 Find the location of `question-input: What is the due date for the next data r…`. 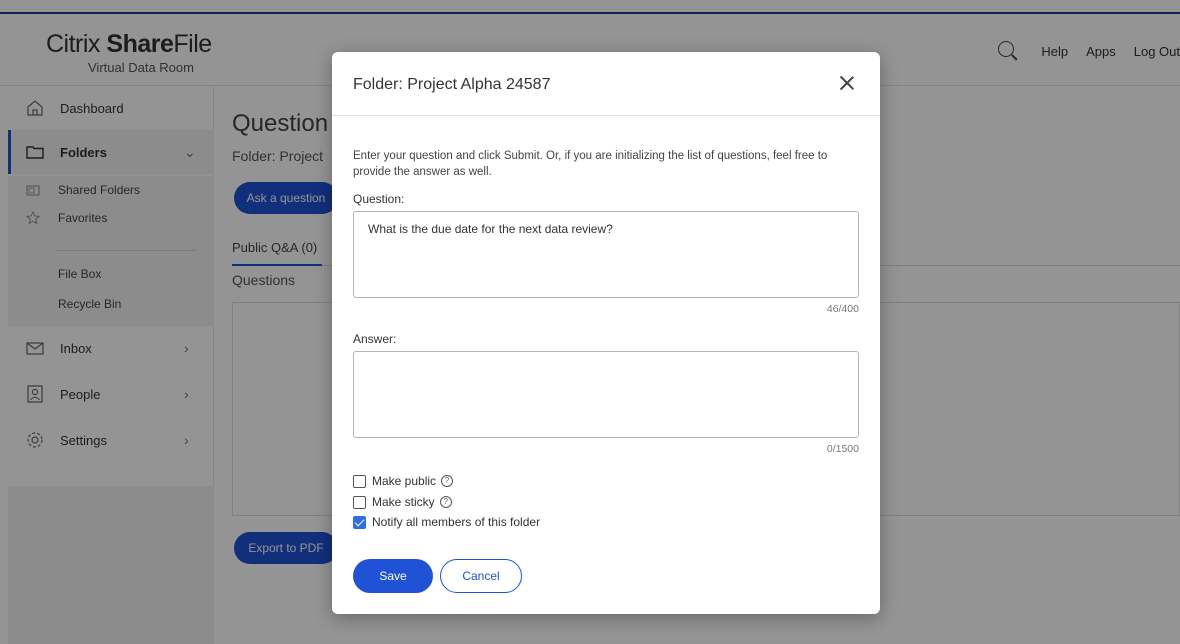

question-input: What is the due date for the next data r… is located at coordinates (606, 254).